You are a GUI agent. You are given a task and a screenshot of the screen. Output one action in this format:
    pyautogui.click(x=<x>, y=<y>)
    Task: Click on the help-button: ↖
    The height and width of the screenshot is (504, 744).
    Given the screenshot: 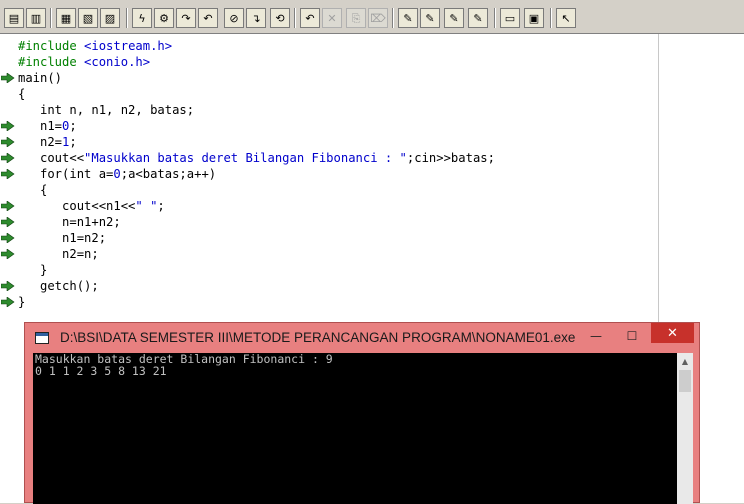 What is the action you would take?
    pyautogui.click(x=566, y=18)
    